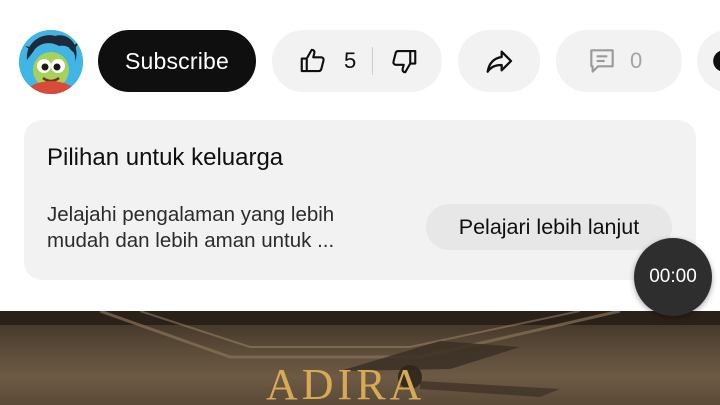 This screenshot has width=720, height=405. Describe the element at coordinates (191, 214) in the screenshot. I see `card-description-line-1: Jelajahi pengalaman yang lebih` at that location.